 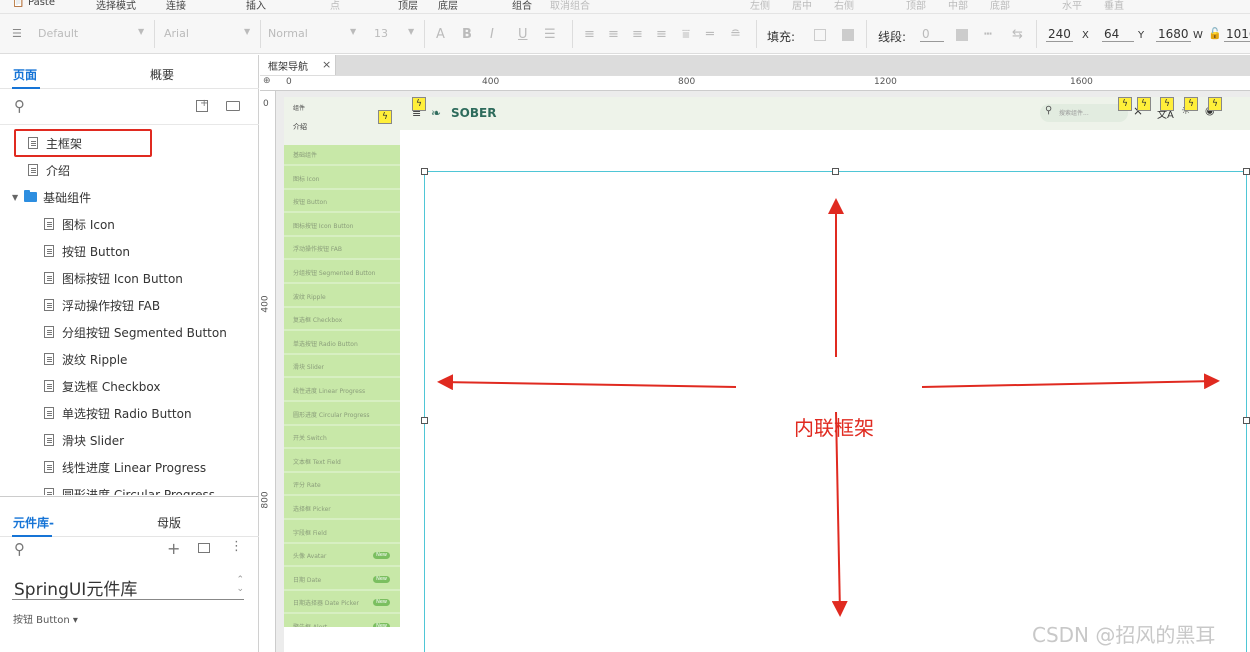 What do you see at coordinates (1237, 34) in the screenshot?
I see `height-input: 1016` at bounding box center [1237, 34].